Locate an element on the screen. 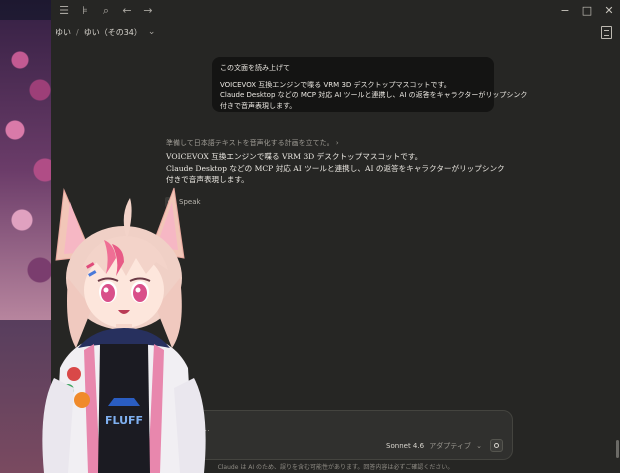  scrollbar is located at coordinates (617, 449).